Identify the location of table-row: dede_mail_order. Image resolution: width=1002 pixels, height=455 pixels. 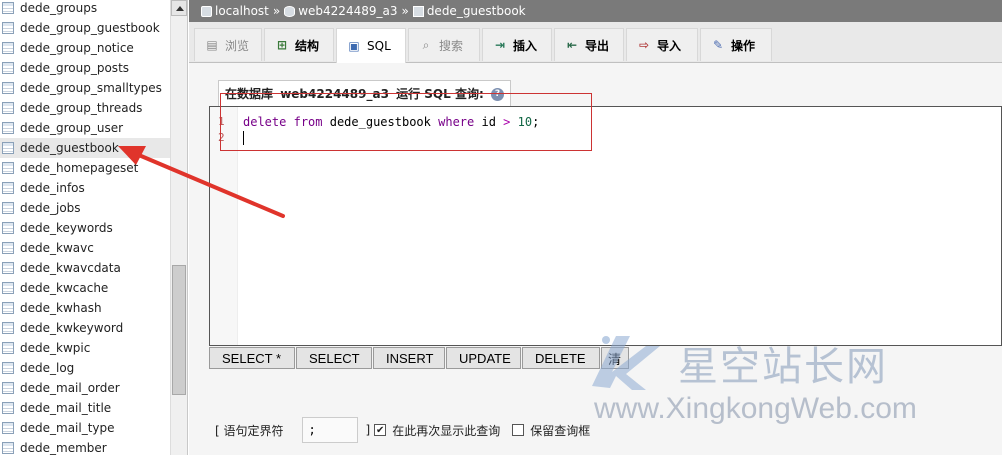
(85, 388).